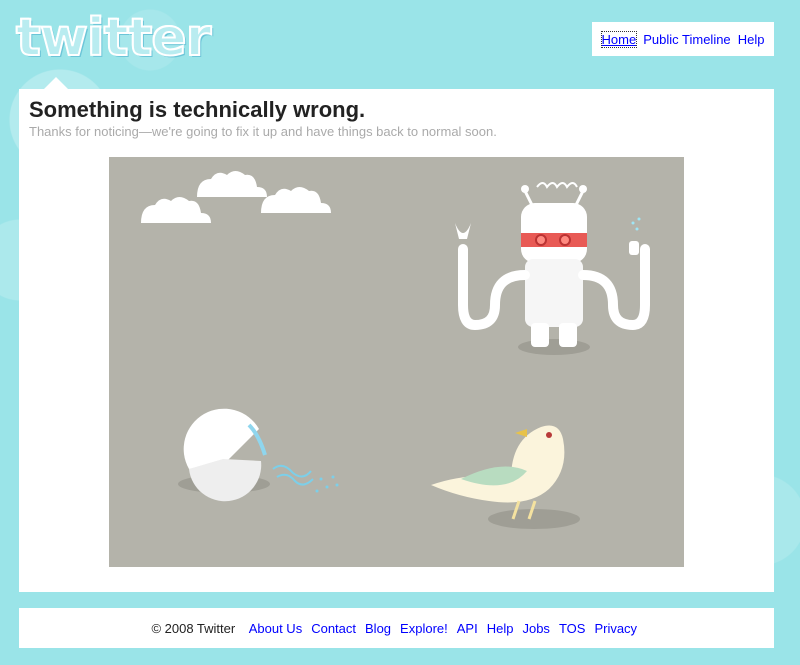 This screenshot has width=800, height=665. I want to click on footer-link-contact: Contact, so click(333, 628).